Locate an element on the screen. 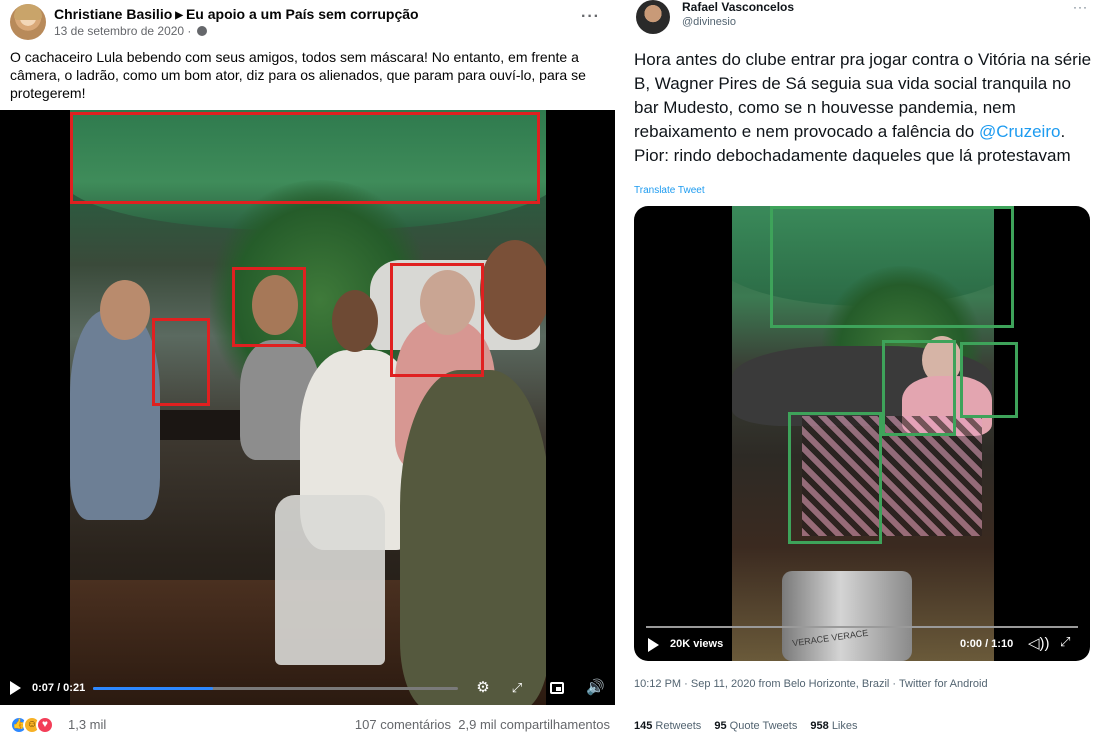 This screenshot has height=741, width=1100. post-date: 13 de setembro de 2020 · is located at coordinates (130, 31).